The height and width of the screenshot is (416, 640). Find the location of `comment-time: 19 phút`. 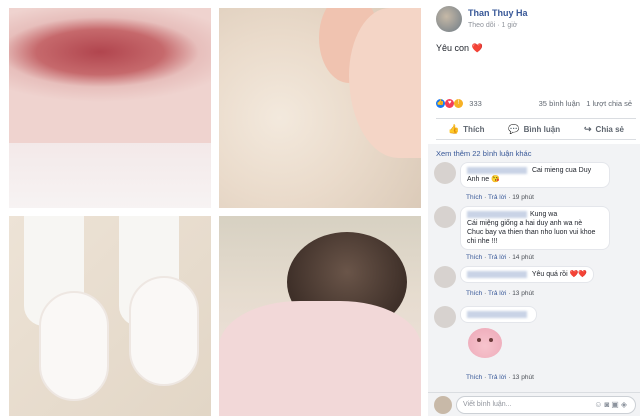

comment-time: 19 phút is located at coordinates (523, 197).